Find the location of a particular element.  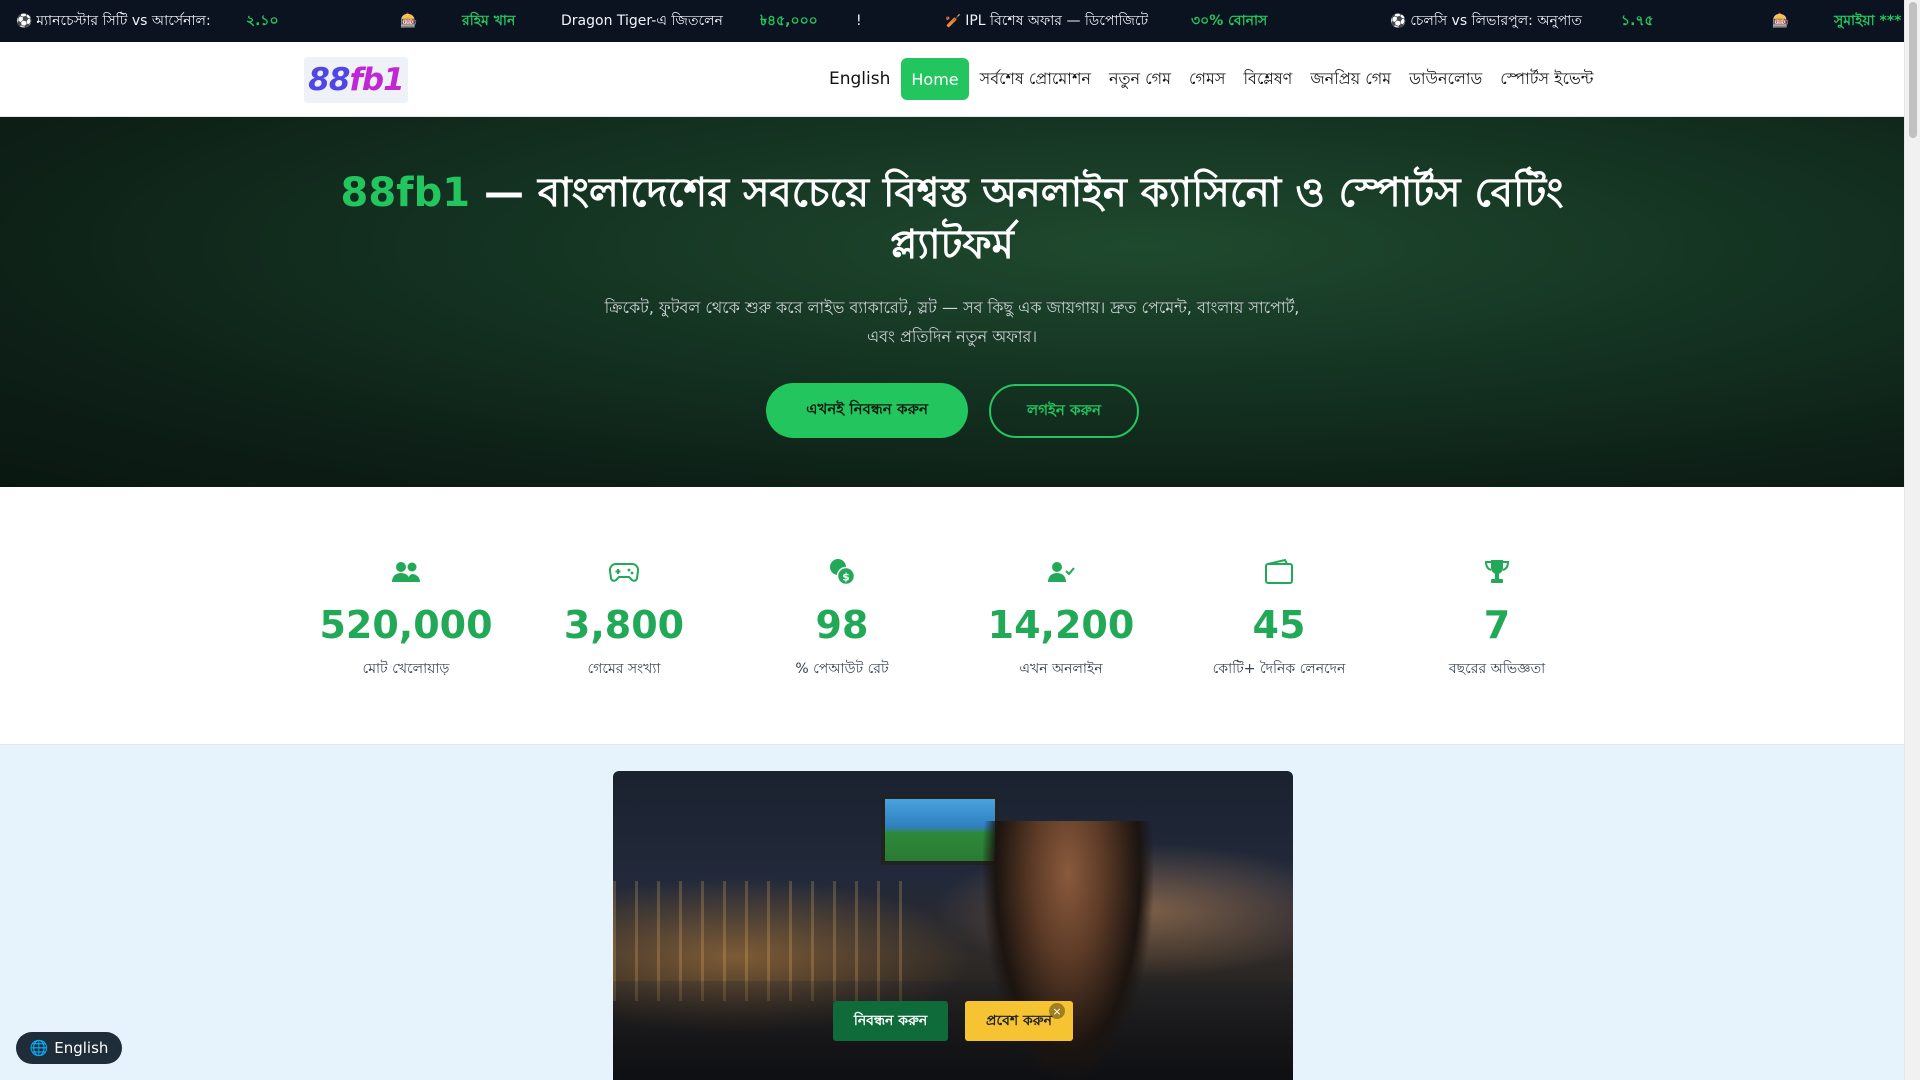

nav-analysis: বিশ্লেষণ is located at coordinates (1267, 79).